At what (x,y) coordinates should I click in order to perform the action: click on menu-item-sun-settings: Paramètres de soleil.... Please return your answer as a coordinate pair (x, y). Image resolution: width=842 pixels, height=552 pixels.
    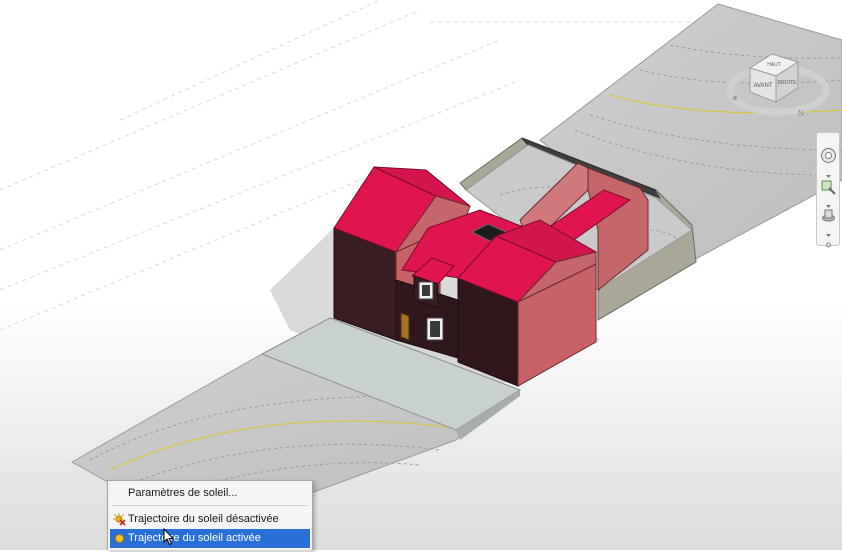
    Looking at the image, I should click on (210, 493).